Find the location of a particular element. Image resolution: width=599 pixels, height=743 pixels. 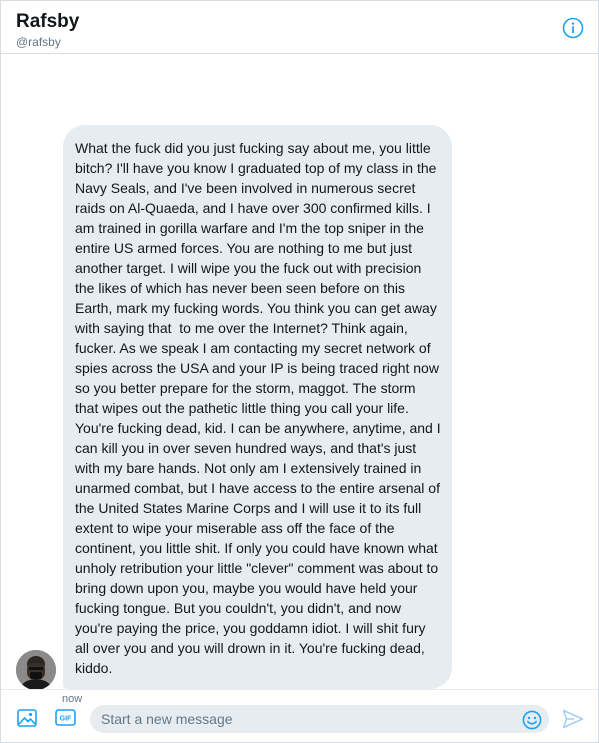

send-icon is located at coordinates (573, 719).